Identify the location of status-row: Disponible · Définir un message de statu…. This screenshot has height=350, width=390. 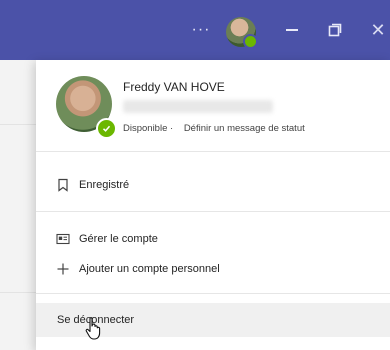
(214, 128).